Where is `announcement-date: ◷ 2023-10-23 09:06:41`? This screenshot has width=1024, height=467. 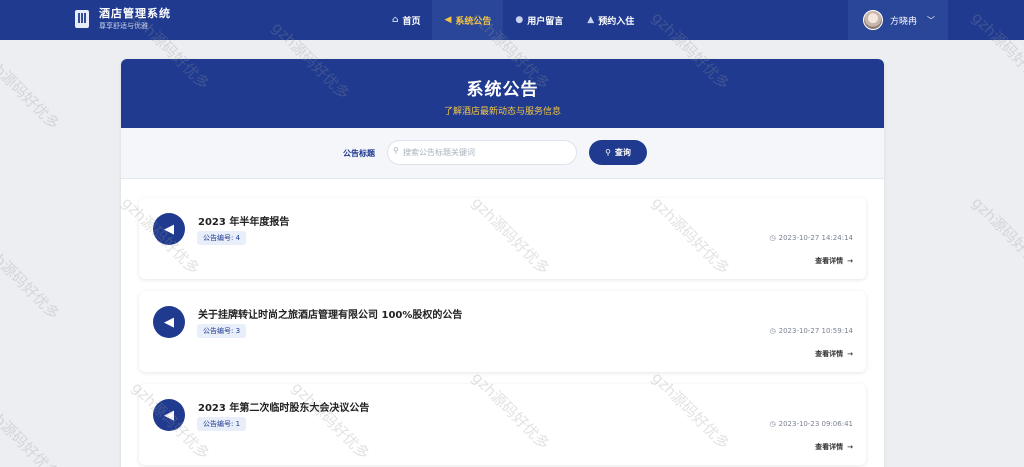 announcement-date: ◷ 2023-10-23 09:06:41 is located at coordinates (811, 424).